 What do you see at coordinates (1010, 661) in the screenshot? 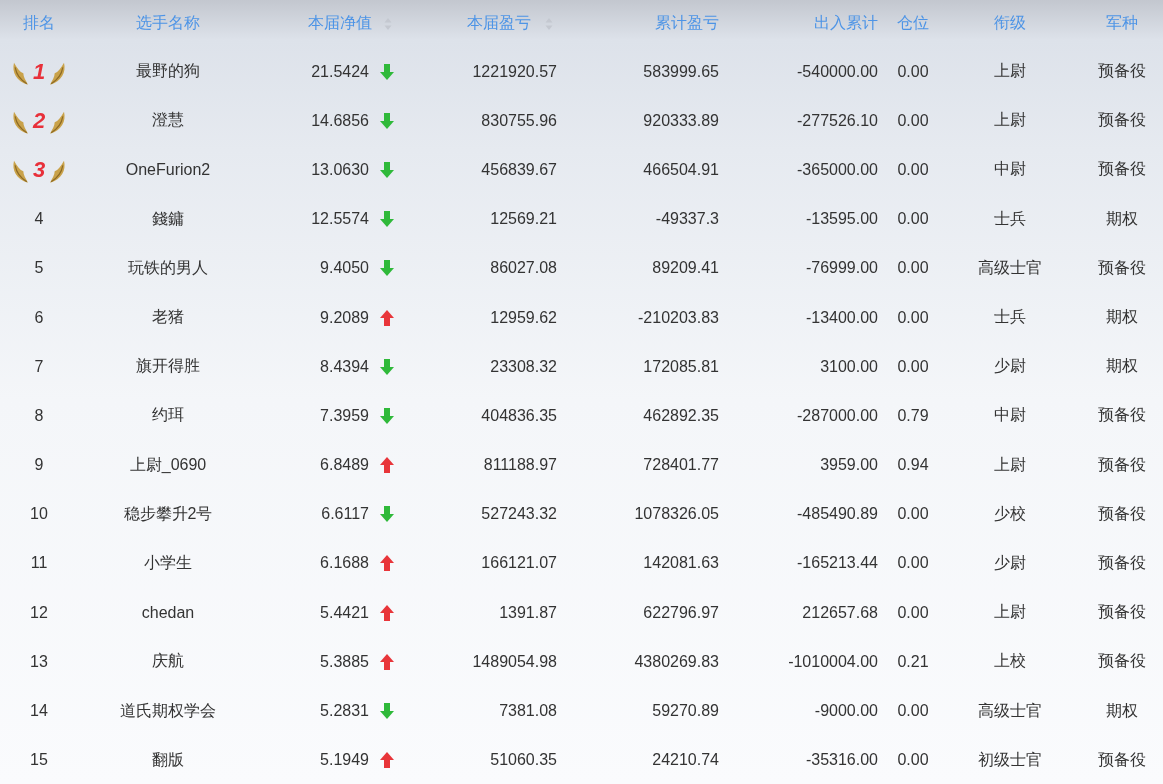
I see `rank-title: 上校` at bounding box center [1010, 661].